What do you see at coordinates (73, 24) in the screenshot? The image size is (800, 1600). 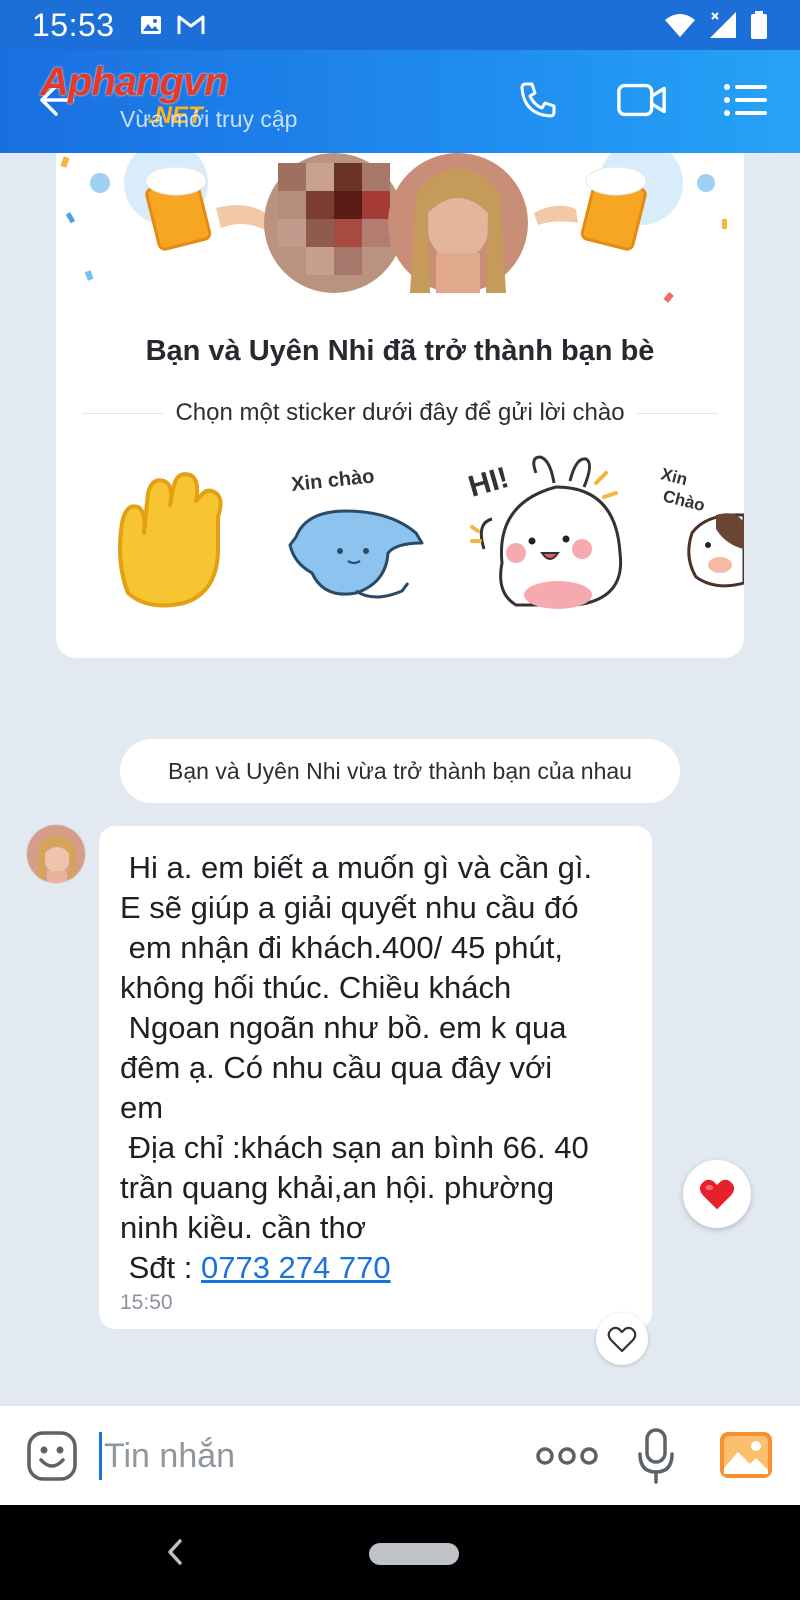 I see `status-time: 15:53` at bounding box center [73, 24].